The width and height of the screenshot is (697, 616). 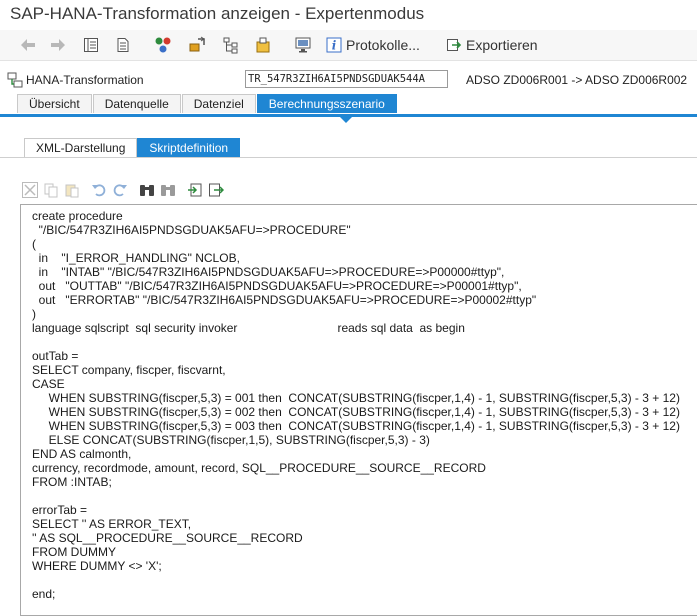 What do you see at coordinates (263, 45) in the screenshot?
I see `package-icon` at bounding box center [263, 45].